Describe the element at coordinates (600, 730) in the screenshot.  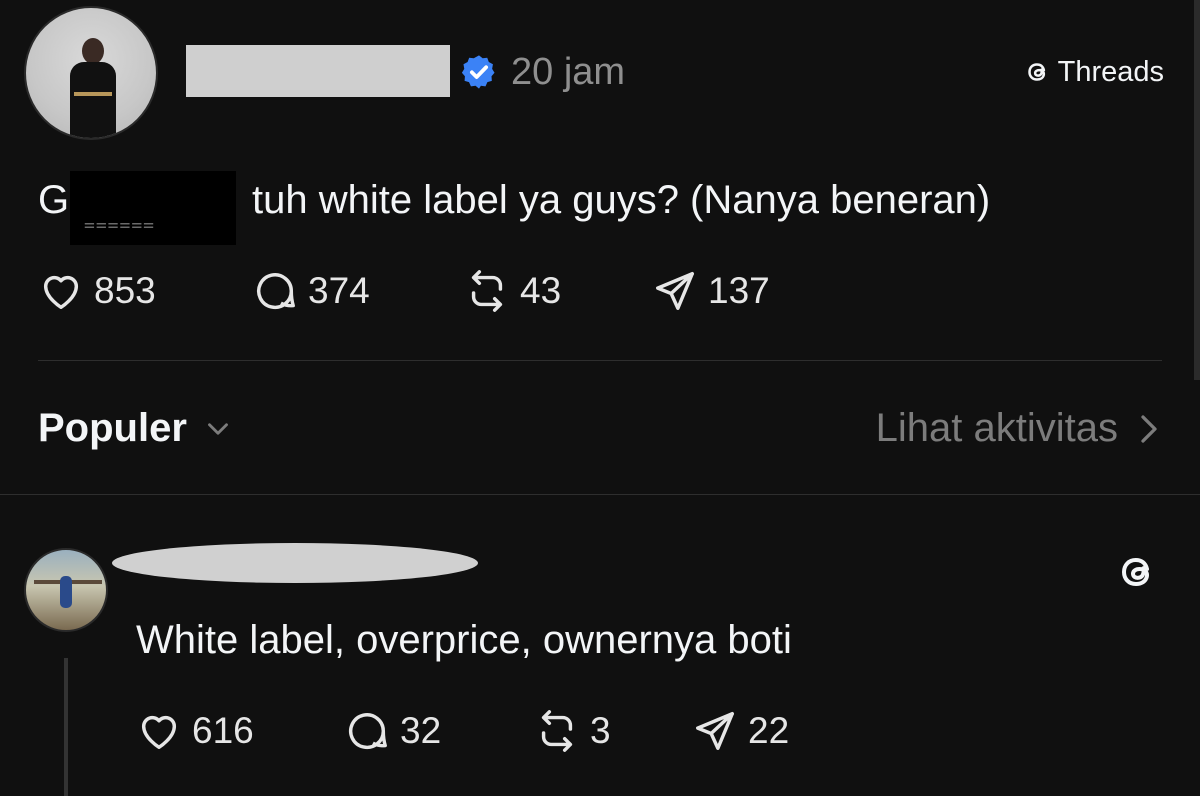
I see `reply-repost-count: 3` at that location.